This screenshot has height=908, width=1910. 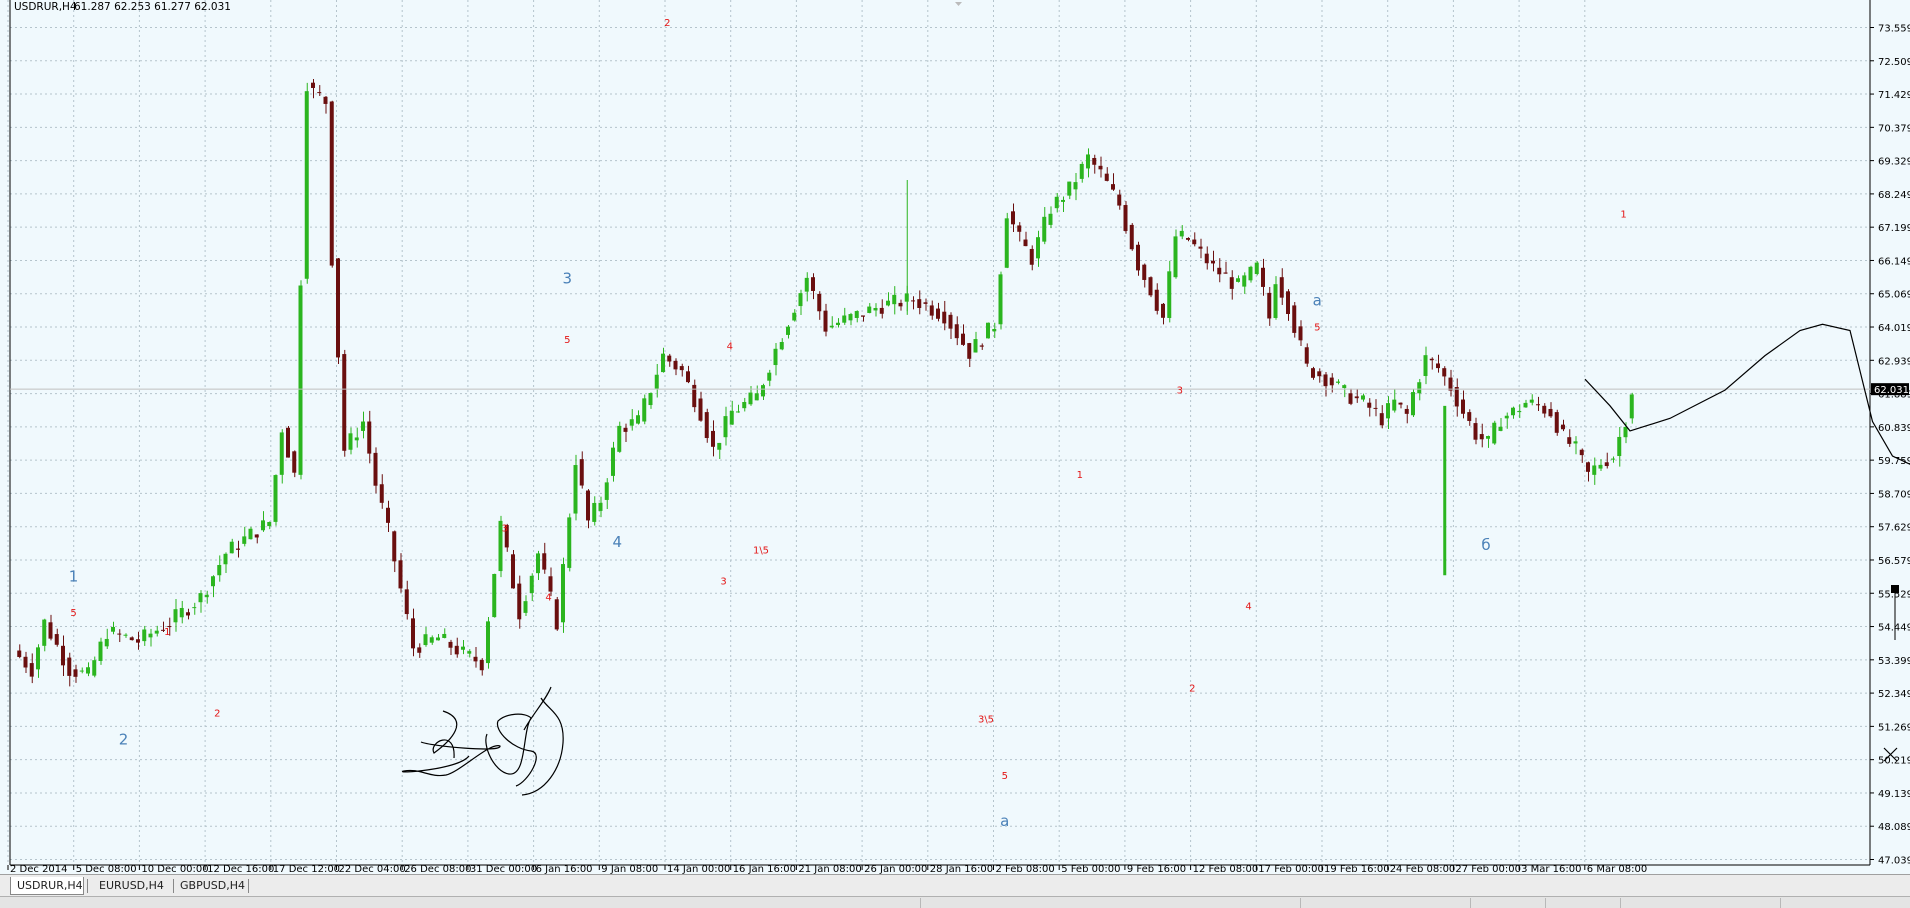 I want to click on wave-label-minor: 3, so click(x=1180, y=390).